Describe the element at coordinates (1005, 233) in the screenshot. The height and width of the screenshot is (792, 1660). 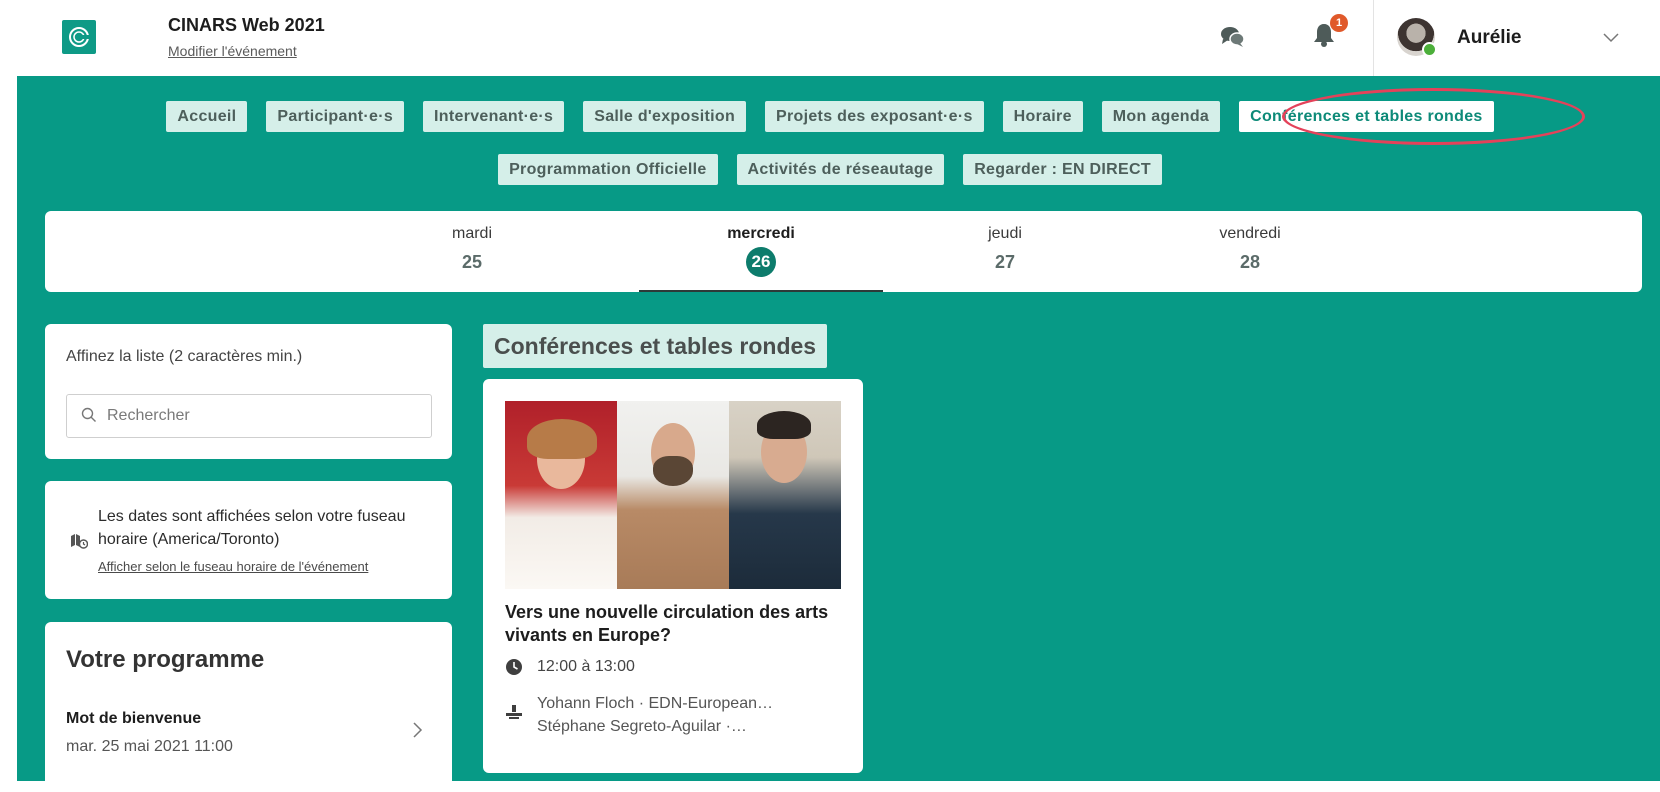
I see `day-name: jeudi` at that location.